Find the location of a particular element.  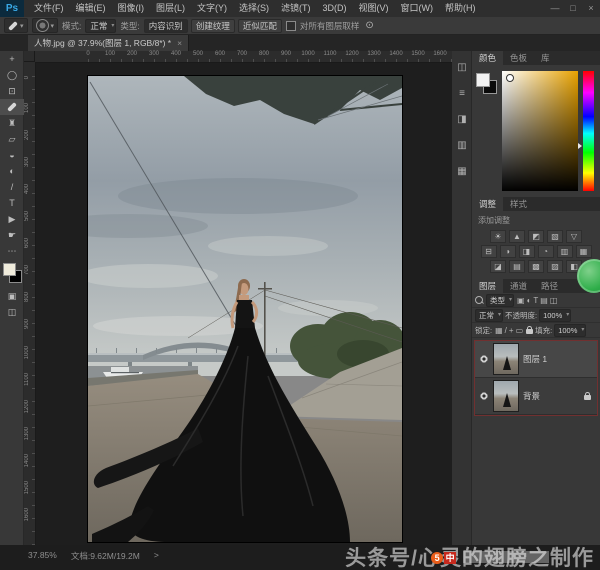

collapsed-paragraph-panel-icon: ▦ is located at coordinates (462, 171).